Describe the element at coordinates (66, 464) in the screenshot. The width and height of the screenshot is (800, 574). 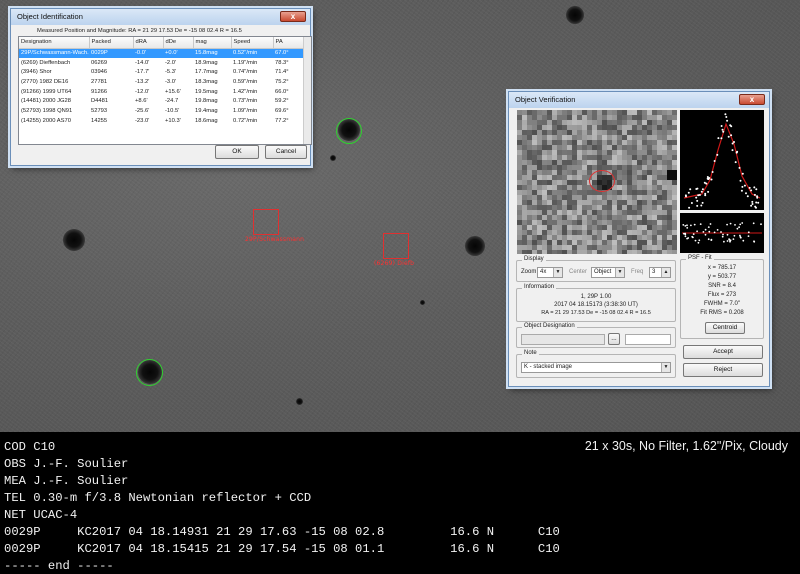
I see `report-line: OBS J.-F. Soulier` at that location.